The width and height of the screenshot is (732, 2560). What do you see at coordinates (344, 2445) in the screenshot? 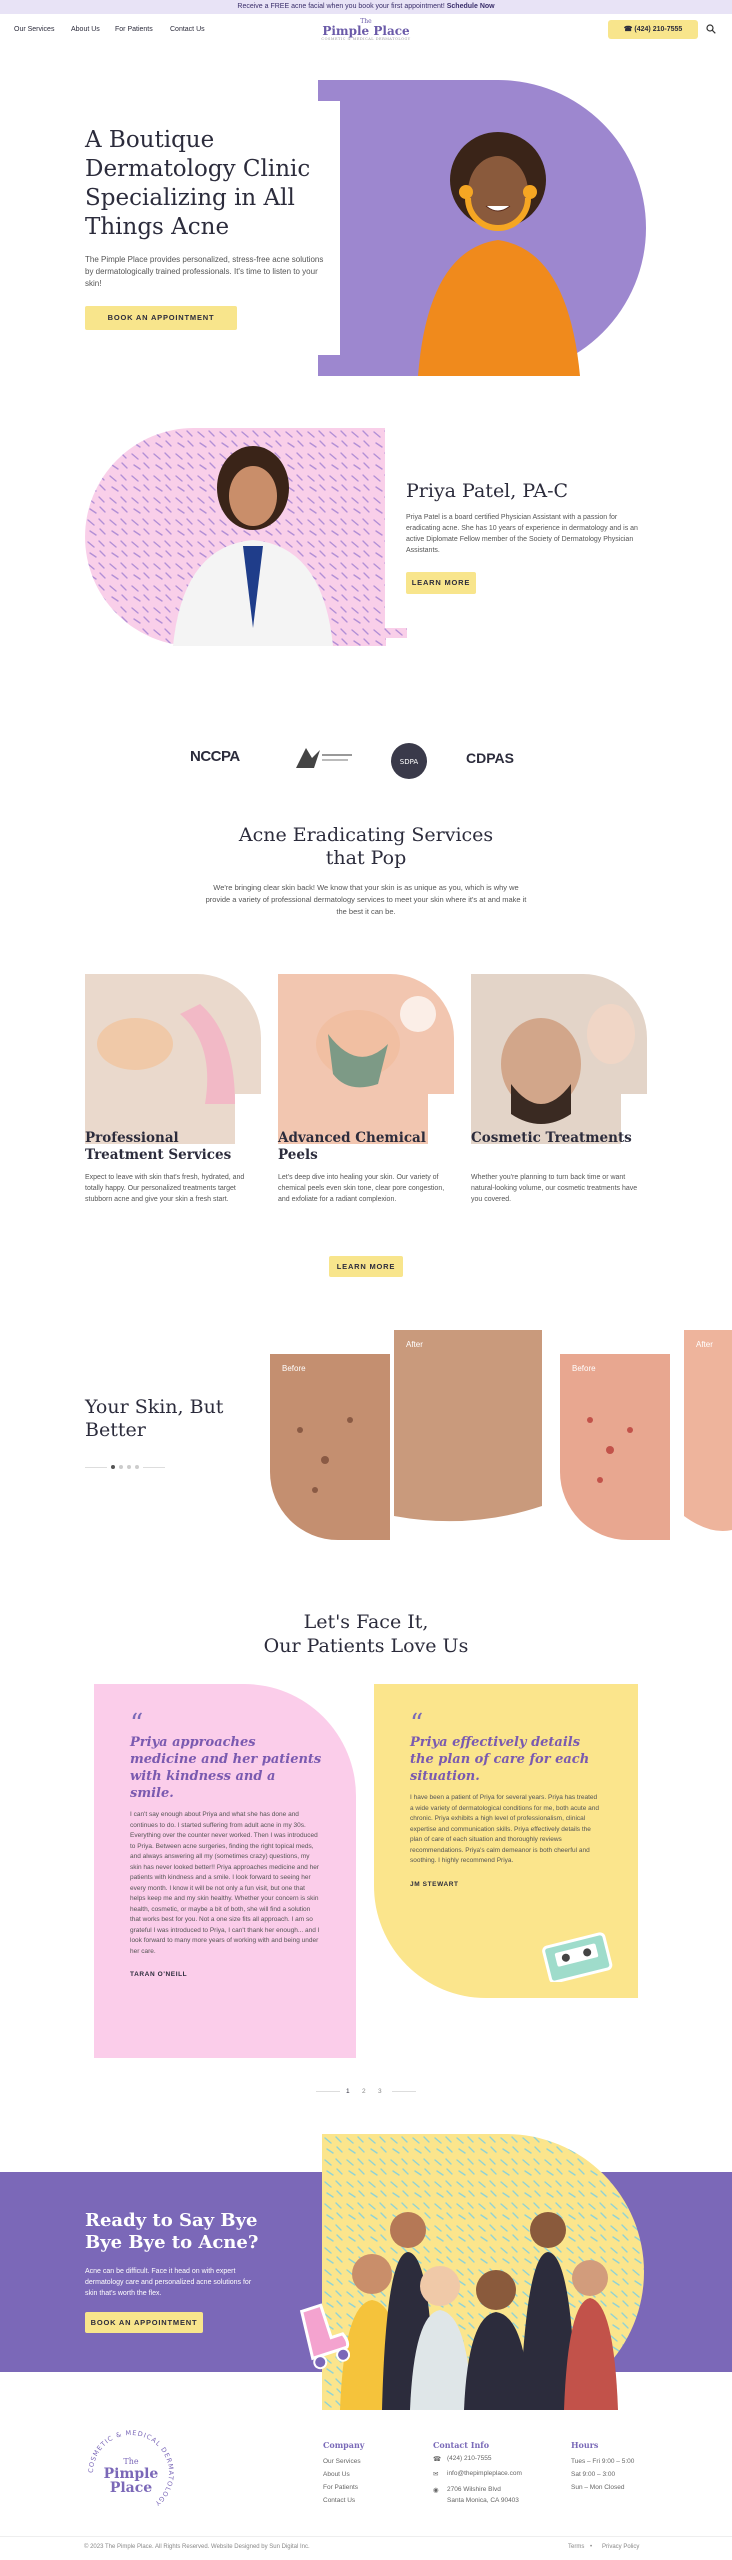
I see `footer-company-title: Company` at bounding box center [344, 2445].